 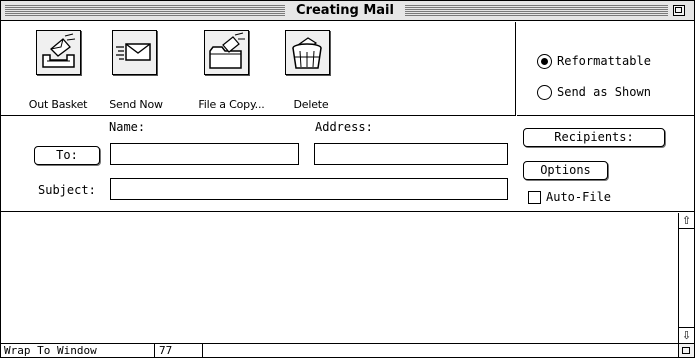 What do you see at coordinates (686, 350) in the screenshot?
I see `grow-box-icon` at bounding box center [686, 350].